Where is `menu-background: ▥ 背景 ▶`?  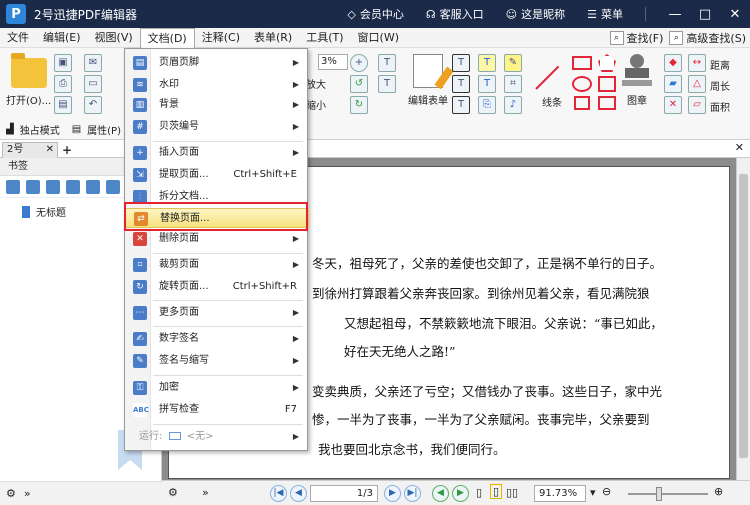
menu-background: ▥ 背景 ▶ is located at coordinates (217, 105).